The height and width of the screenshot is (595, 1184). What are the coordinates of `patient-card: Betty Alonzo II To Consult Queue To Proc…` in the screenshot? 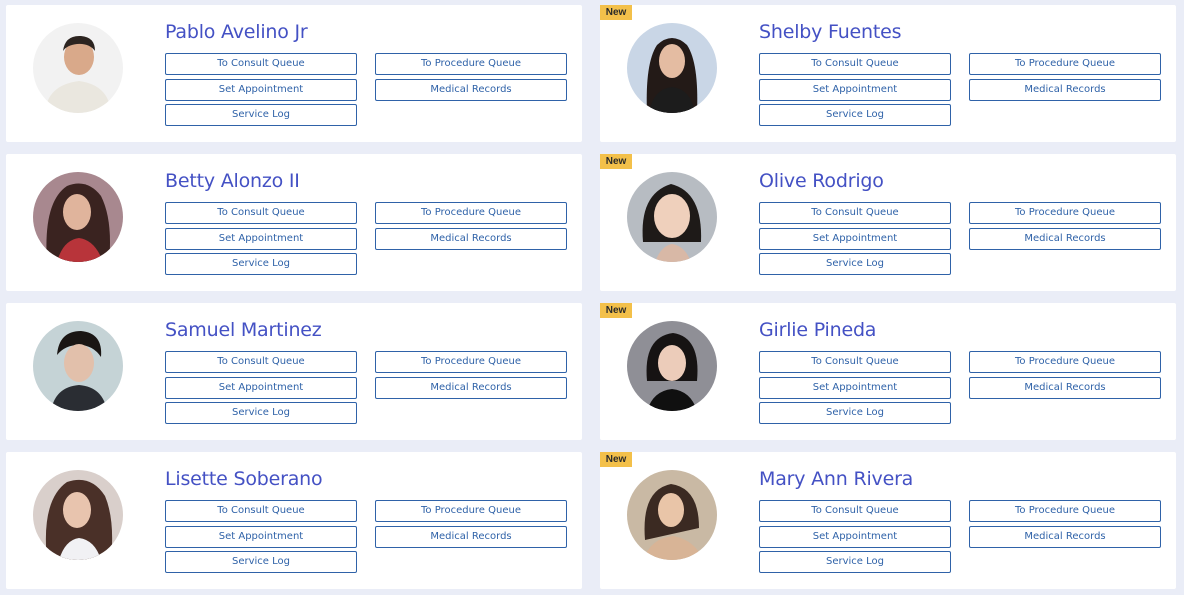 It's located at (294, 222).